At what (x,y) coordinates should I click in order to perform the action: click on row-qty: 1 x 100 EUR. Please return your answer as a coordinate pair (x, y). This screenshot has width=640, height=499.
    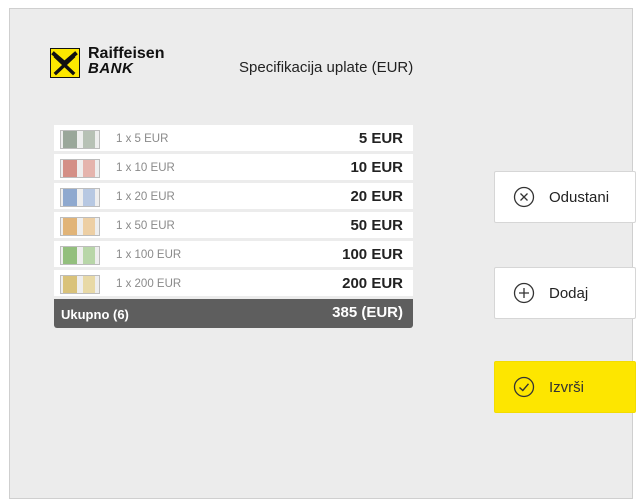
    Looking at the image, I should click on (149, 255).